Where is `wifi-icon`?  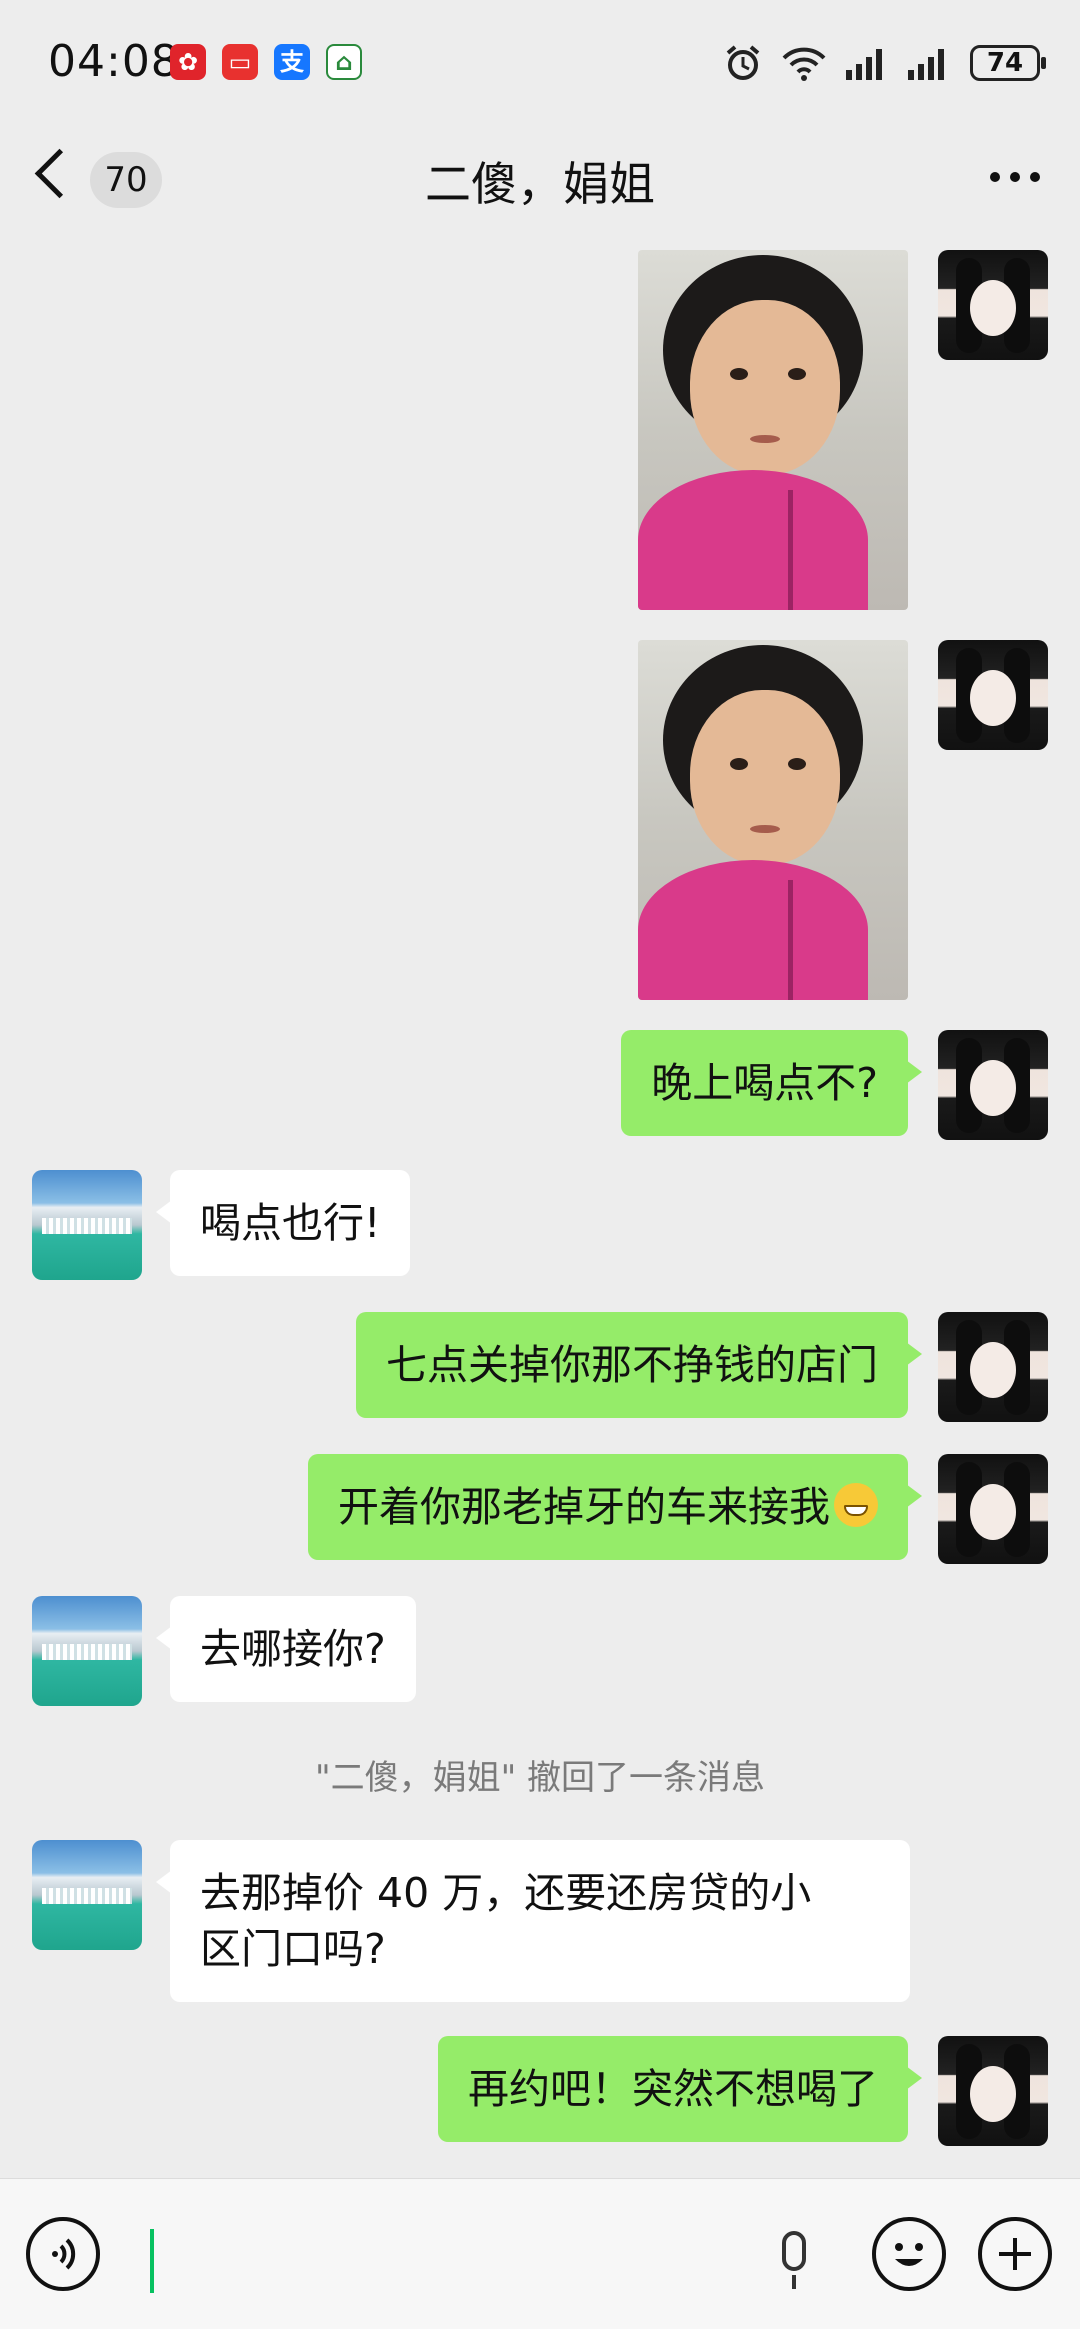 wifi-icon is located at coordinates (804, 64).